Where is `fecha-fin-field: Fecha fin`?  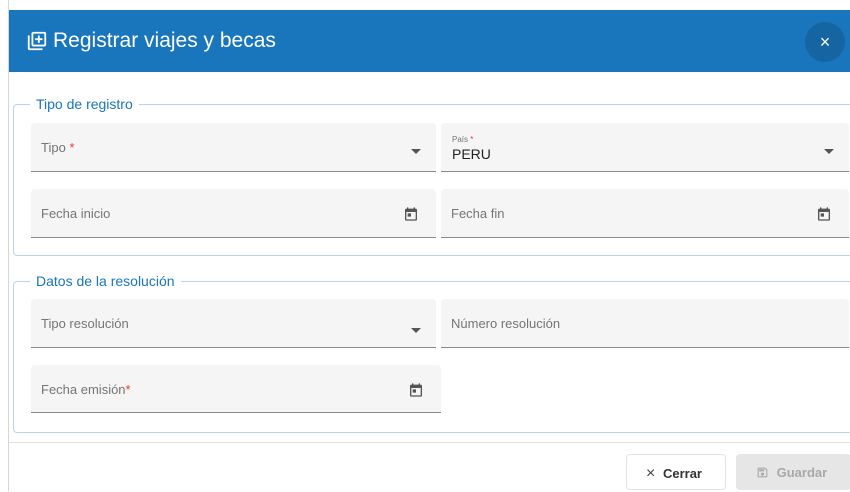
fecha-fin-field: Fecha fin is located at coordinates (645, 213).